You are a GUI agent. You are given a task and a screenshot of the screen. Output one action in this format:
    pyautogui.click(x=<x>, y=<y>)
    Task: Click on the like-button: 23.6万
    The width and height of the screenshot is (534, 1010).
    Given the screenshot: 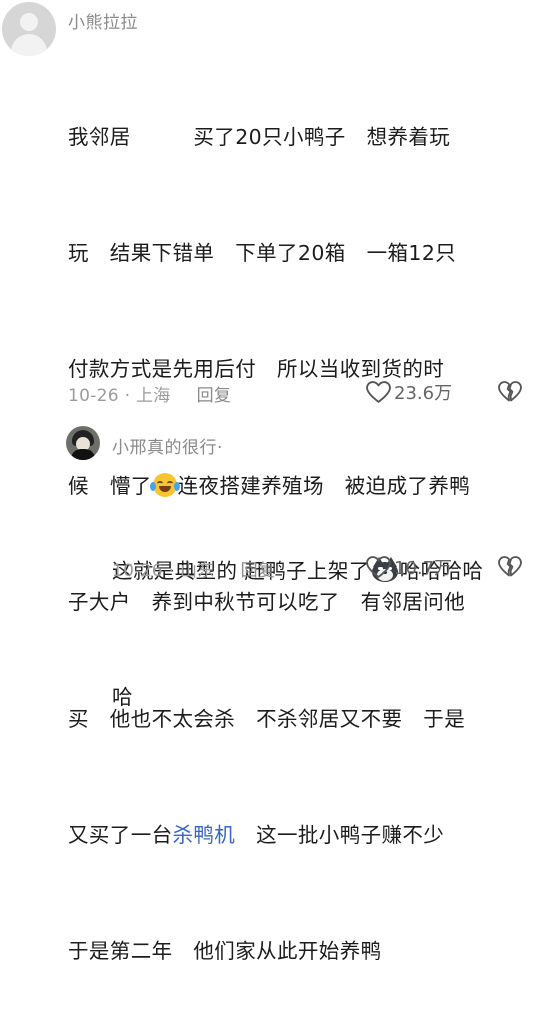 What is the action you would take?
    pyautogui.click(x=409, y=392)
    